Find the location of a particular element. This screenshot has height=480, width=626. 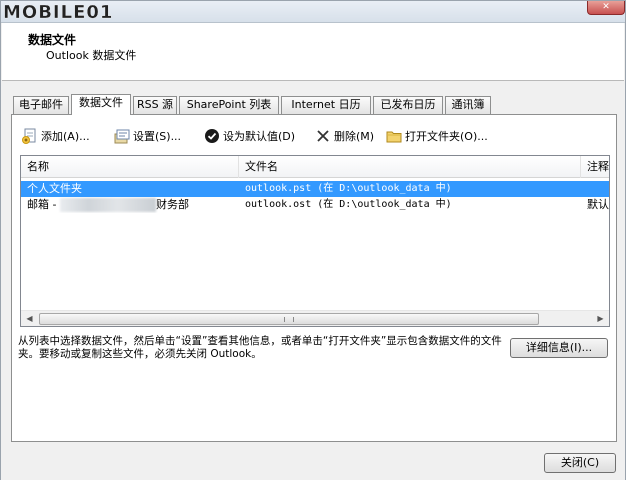

delete-x-icon is located at coordinates (323, 136).